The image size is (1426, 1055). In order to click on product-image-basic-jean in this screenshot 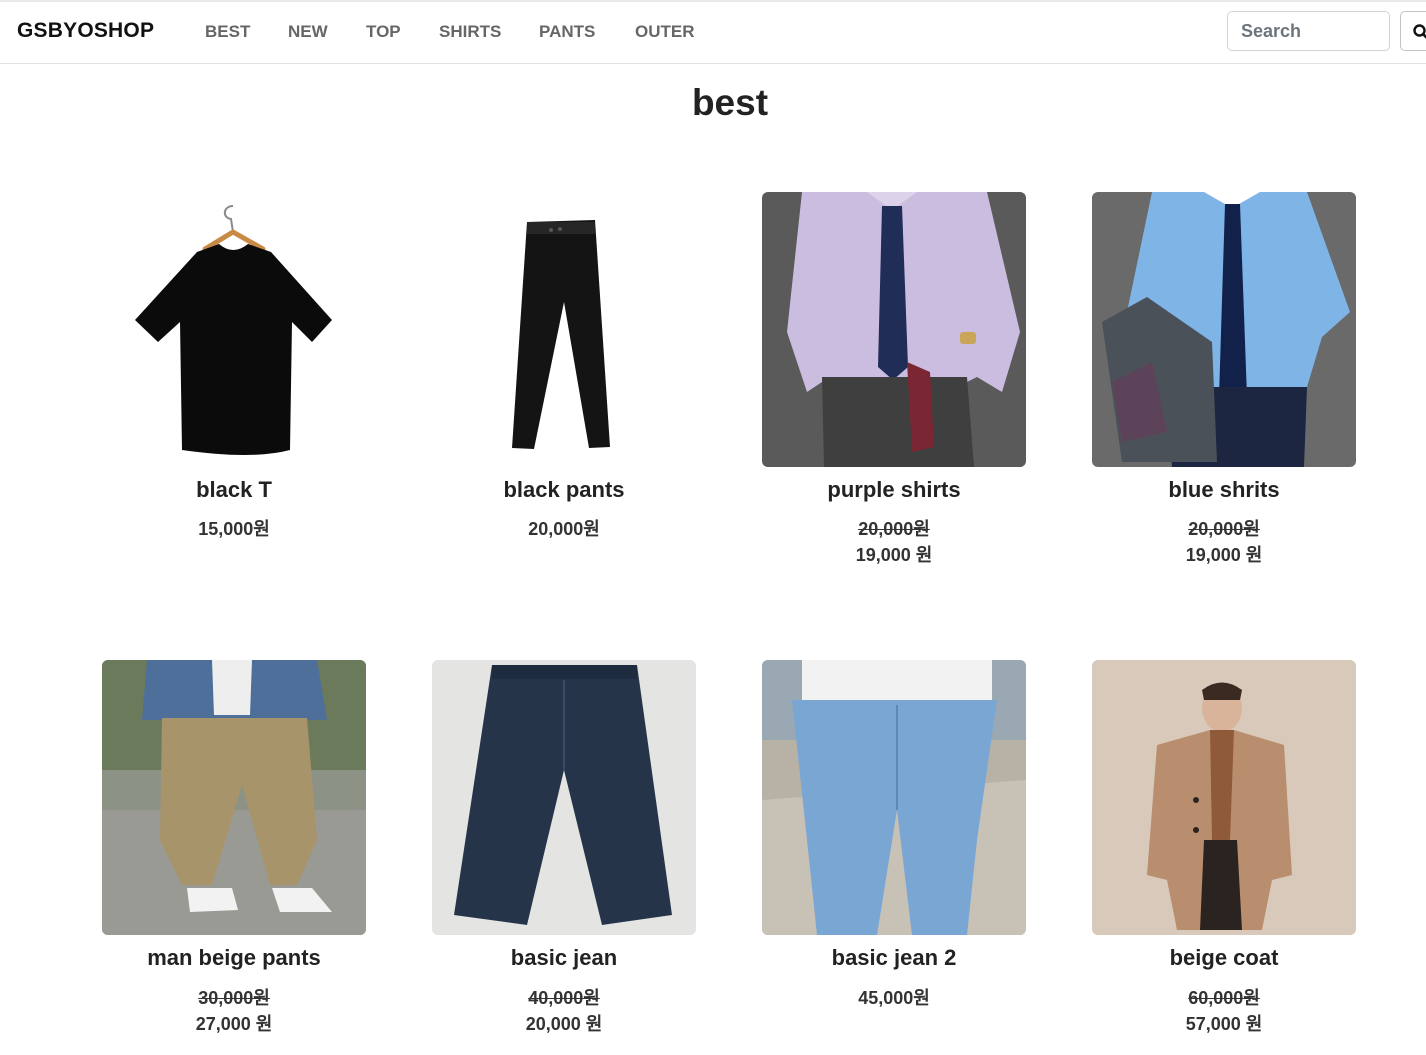, I will do `click(564, 797)`.